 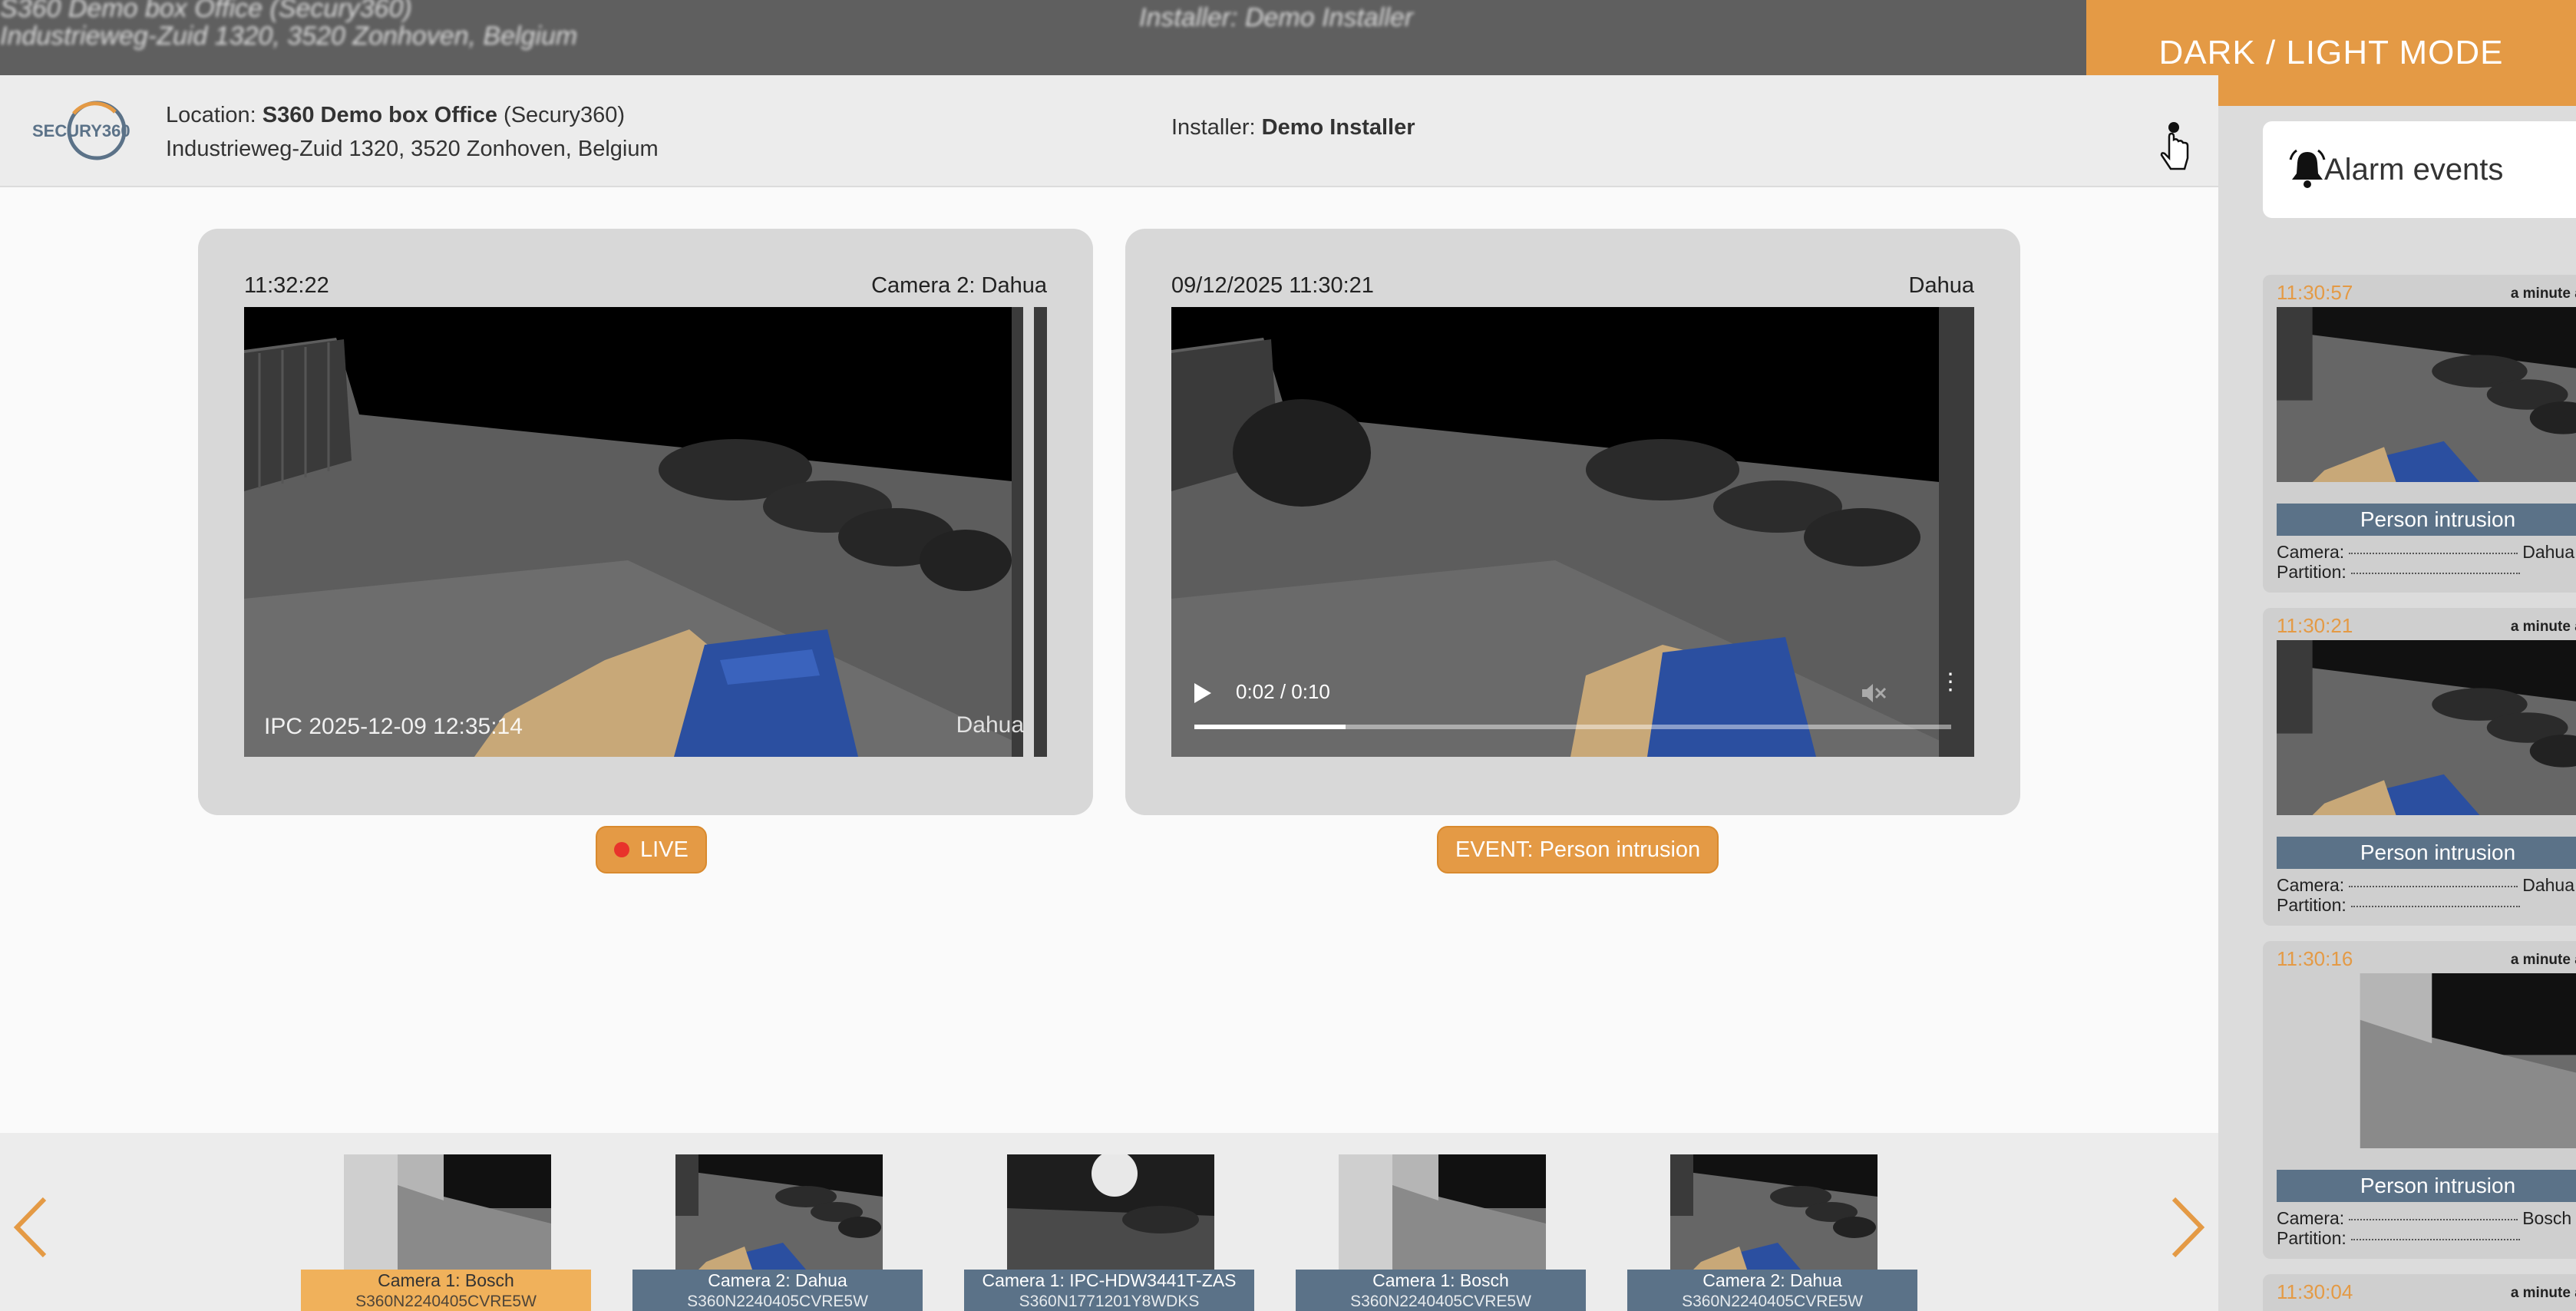 I want to click on thumbnail-serial: S360N1771201Y8WDKS, so click(x=1109, y=1302).